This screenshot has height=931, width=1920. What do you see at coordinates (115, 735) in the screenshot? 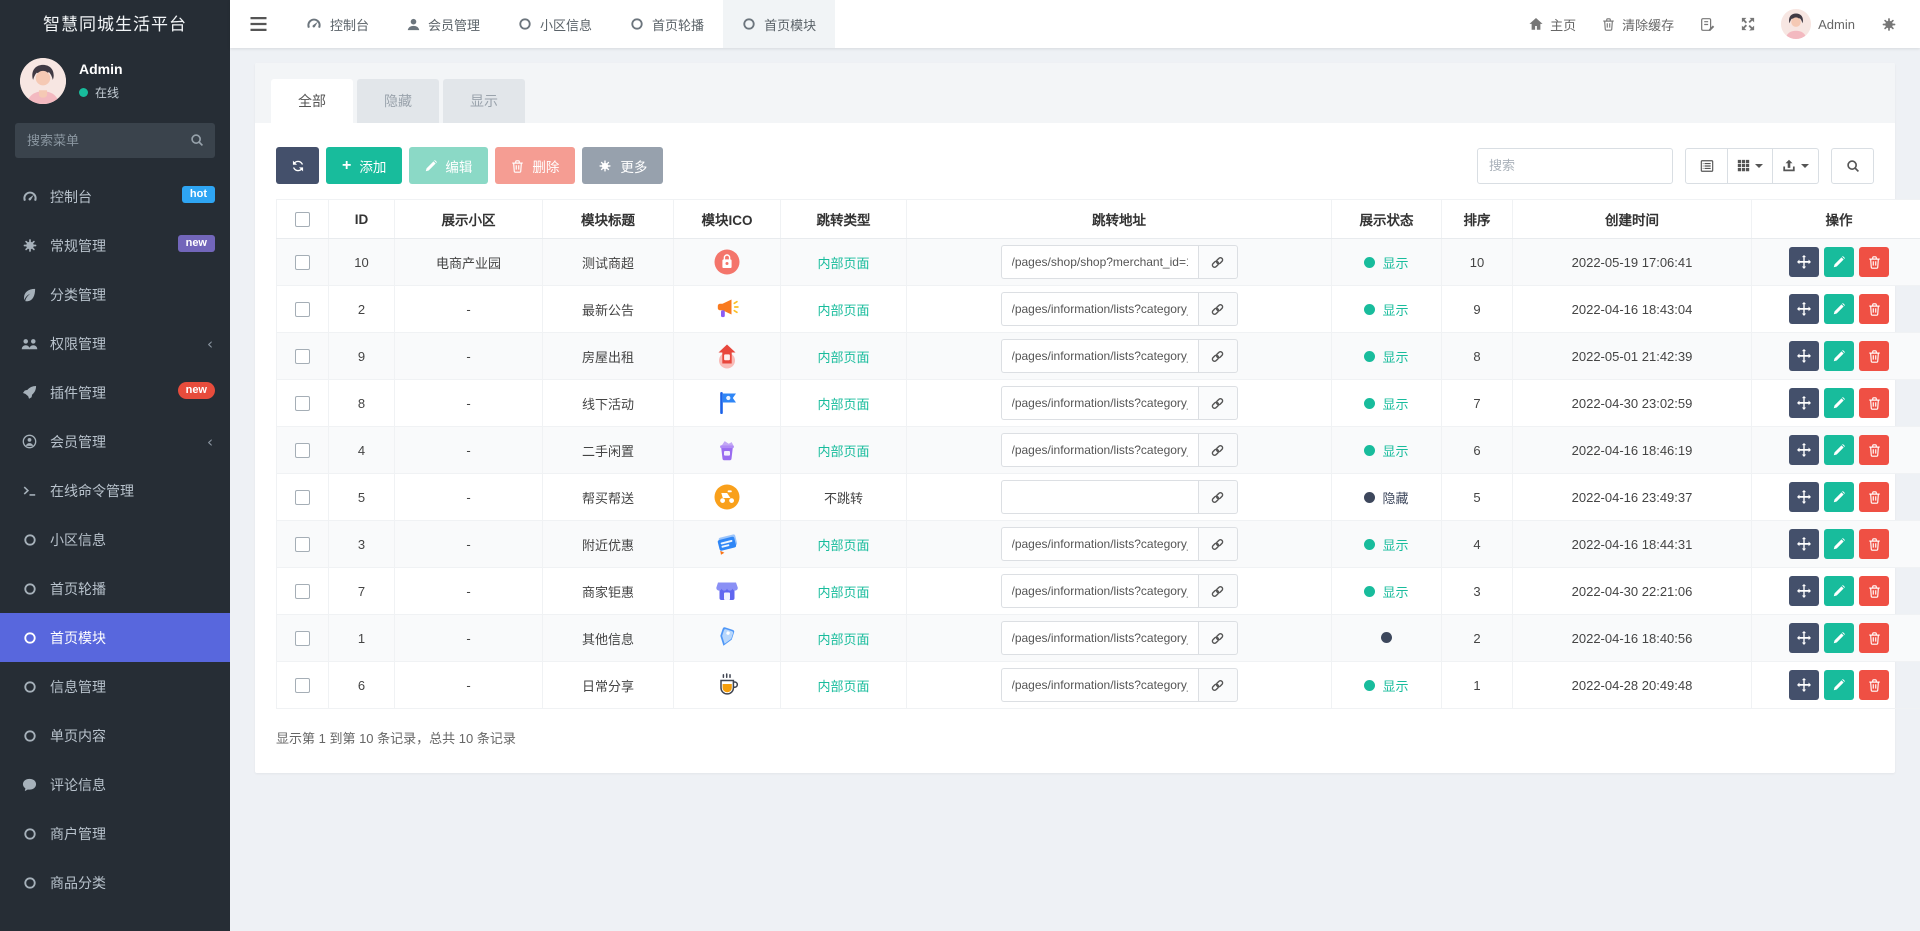
I see `sidebar-item-单页内容: 单页内容` at bounding box center [115, 735].